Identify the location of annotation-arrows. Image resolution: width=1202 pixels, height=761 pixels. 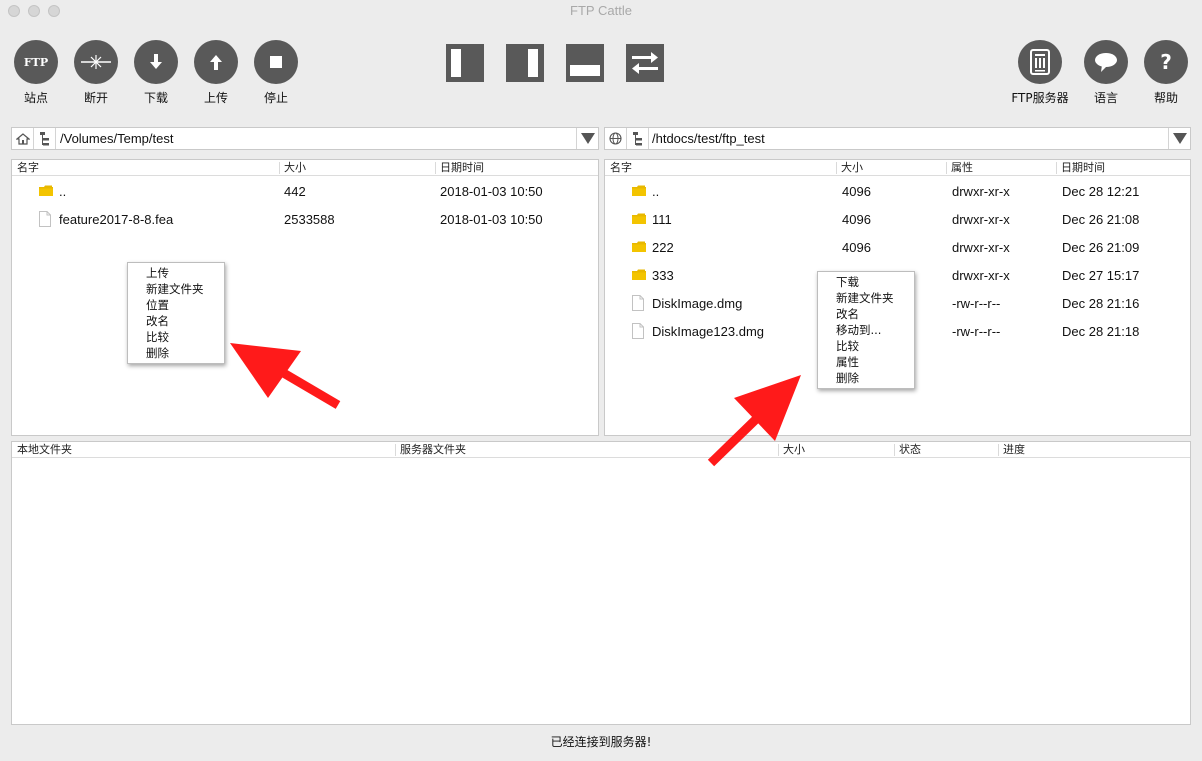
(515, 405).